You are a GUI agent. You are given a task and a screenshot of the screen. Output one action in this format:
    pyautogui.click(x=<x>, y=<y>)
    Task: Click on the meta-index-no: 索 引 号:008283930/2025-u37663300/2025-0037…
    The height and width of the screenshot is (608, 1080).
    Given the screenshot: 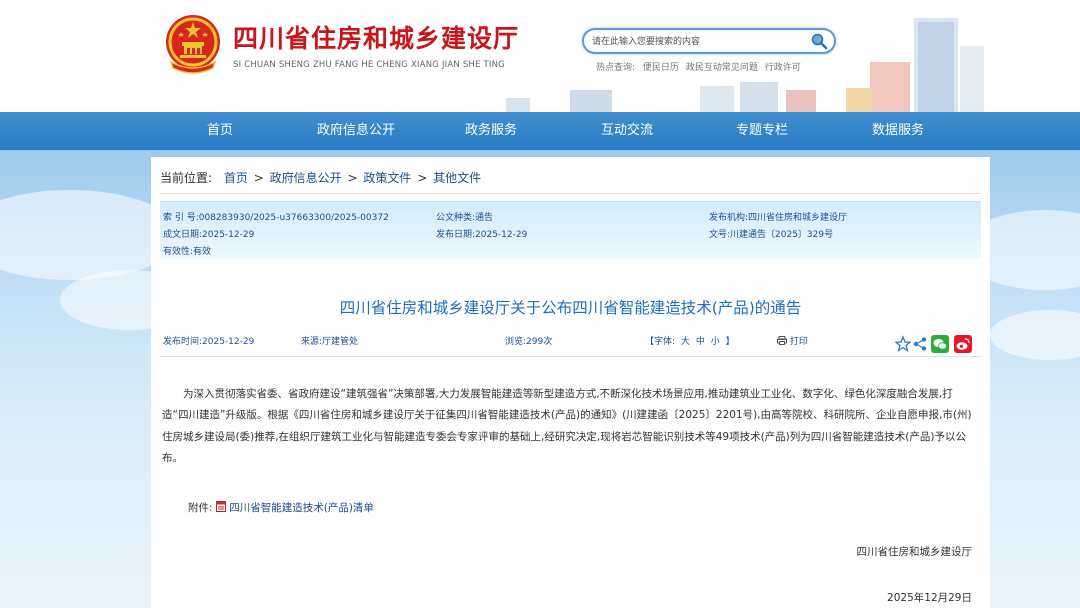 What is the action you would take?
    pyautogui.click(x=276, y=218)
    